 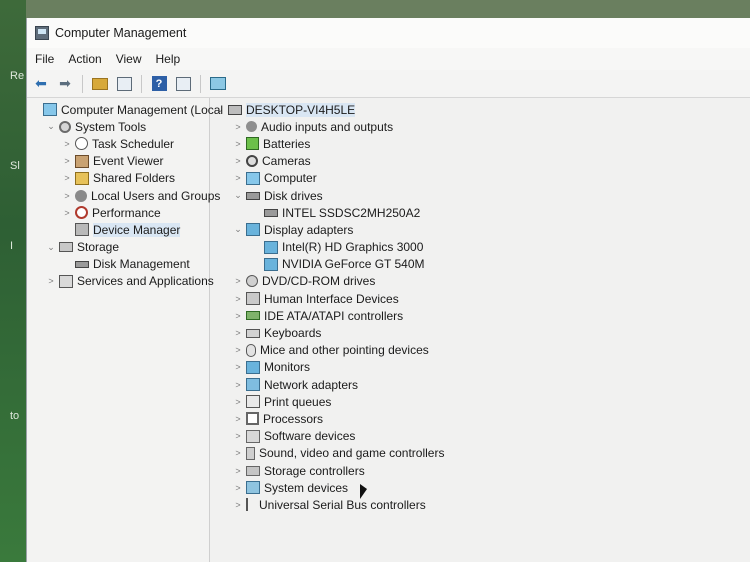 I want to click on display-adapter-icon, so click(x=253, y=230).